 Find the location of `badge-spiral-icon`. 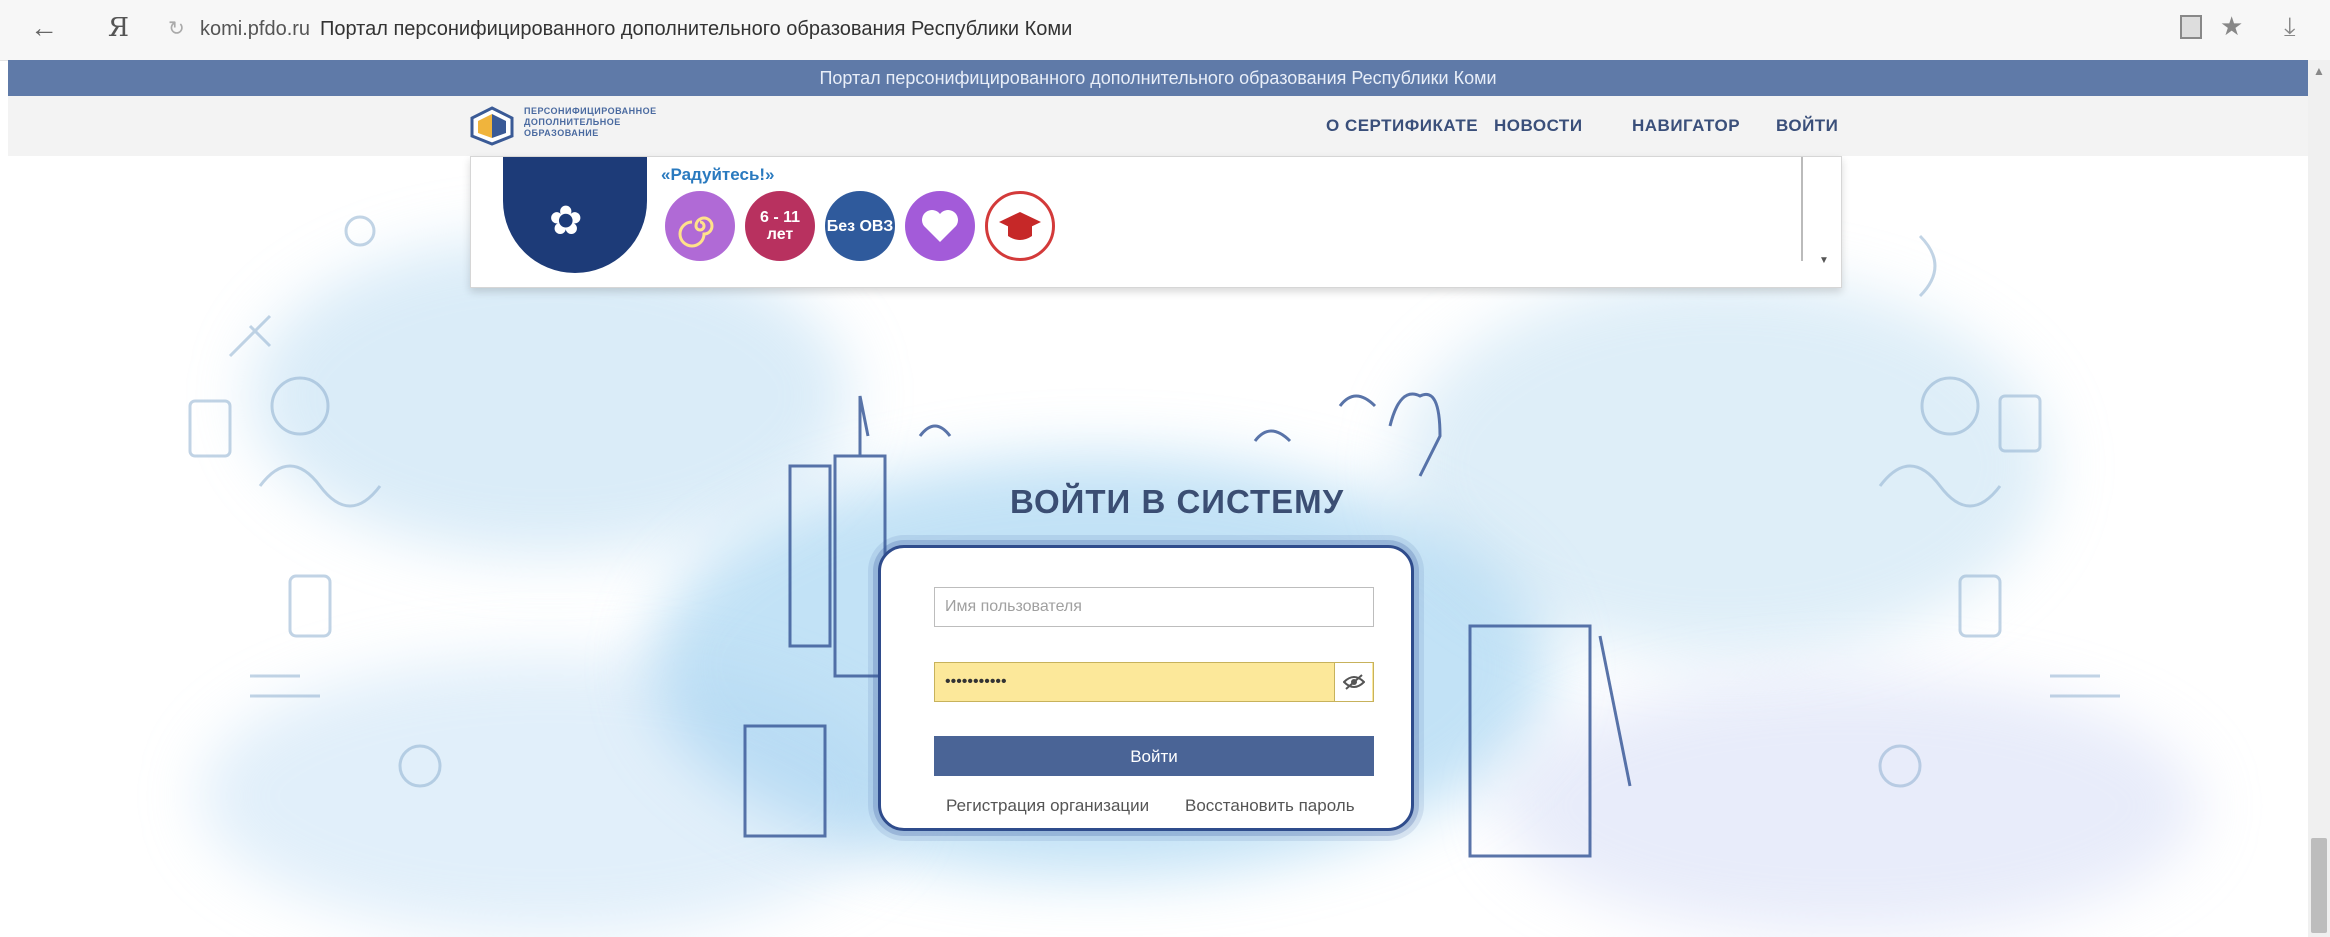

badge-spiral-icon is located at coordinates (700, 226).